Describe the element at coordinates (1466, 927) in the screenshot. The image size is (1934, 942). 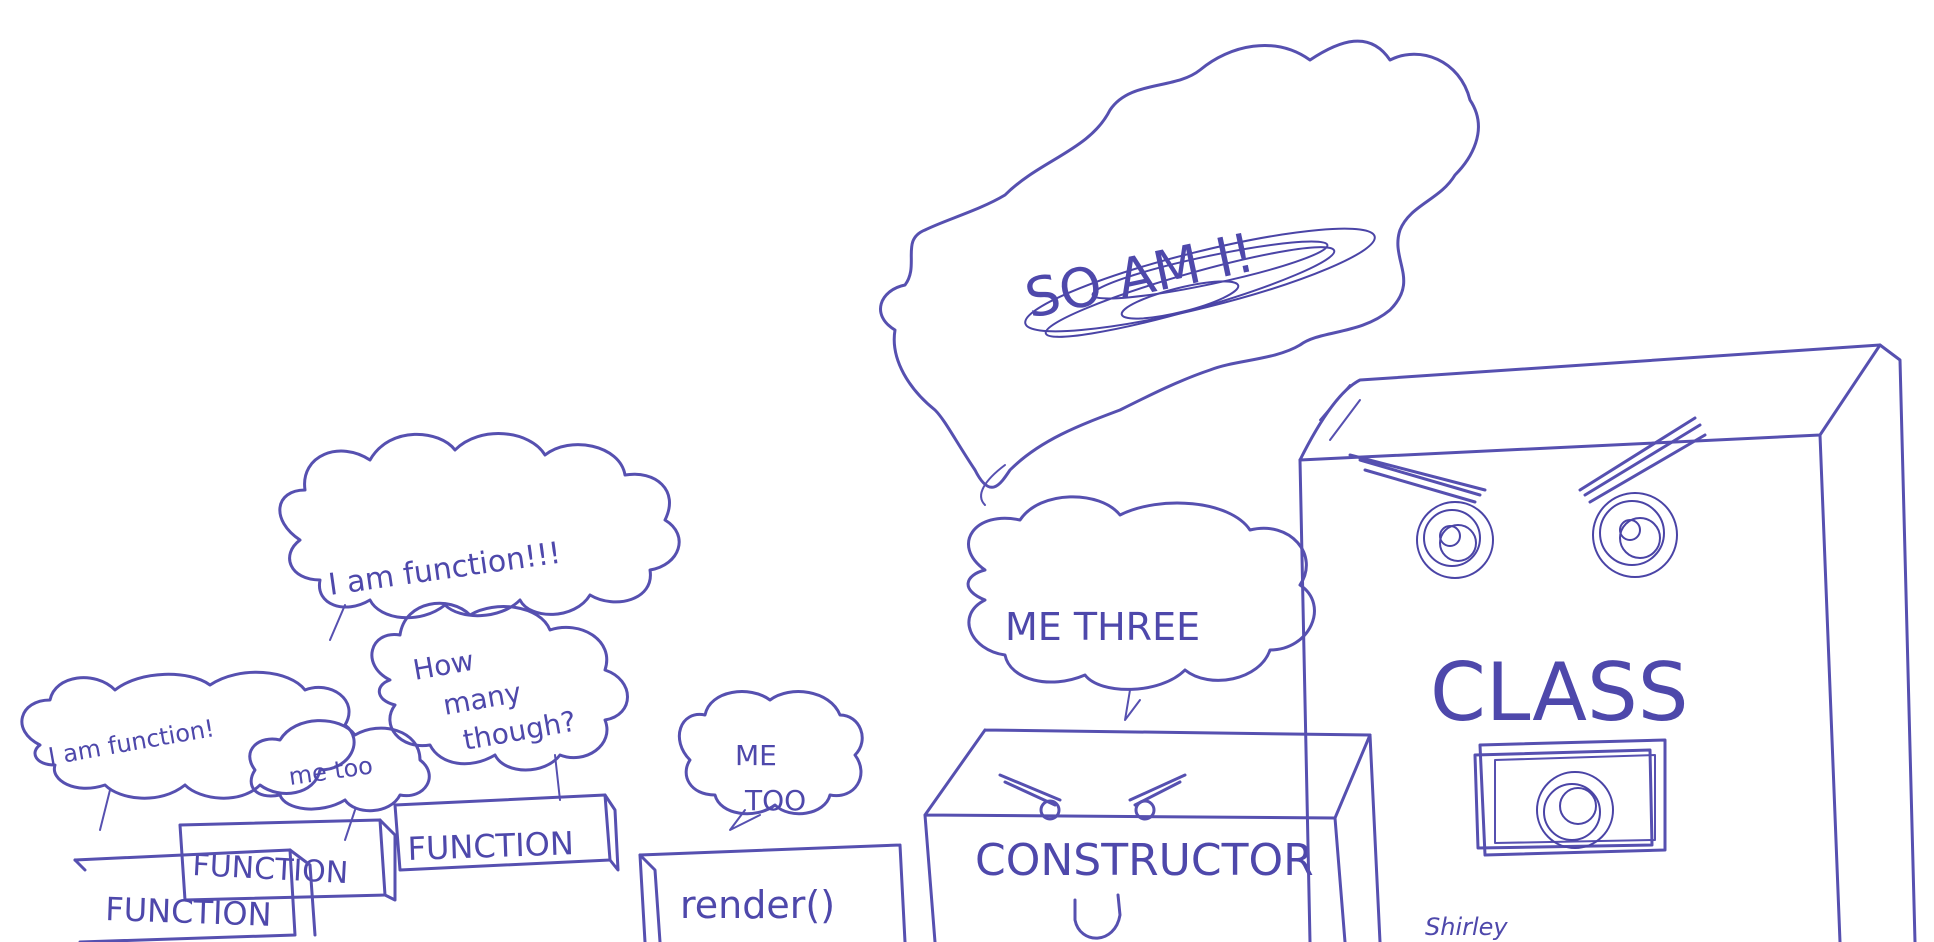
I see `artist-signature: Shirley` at that location.